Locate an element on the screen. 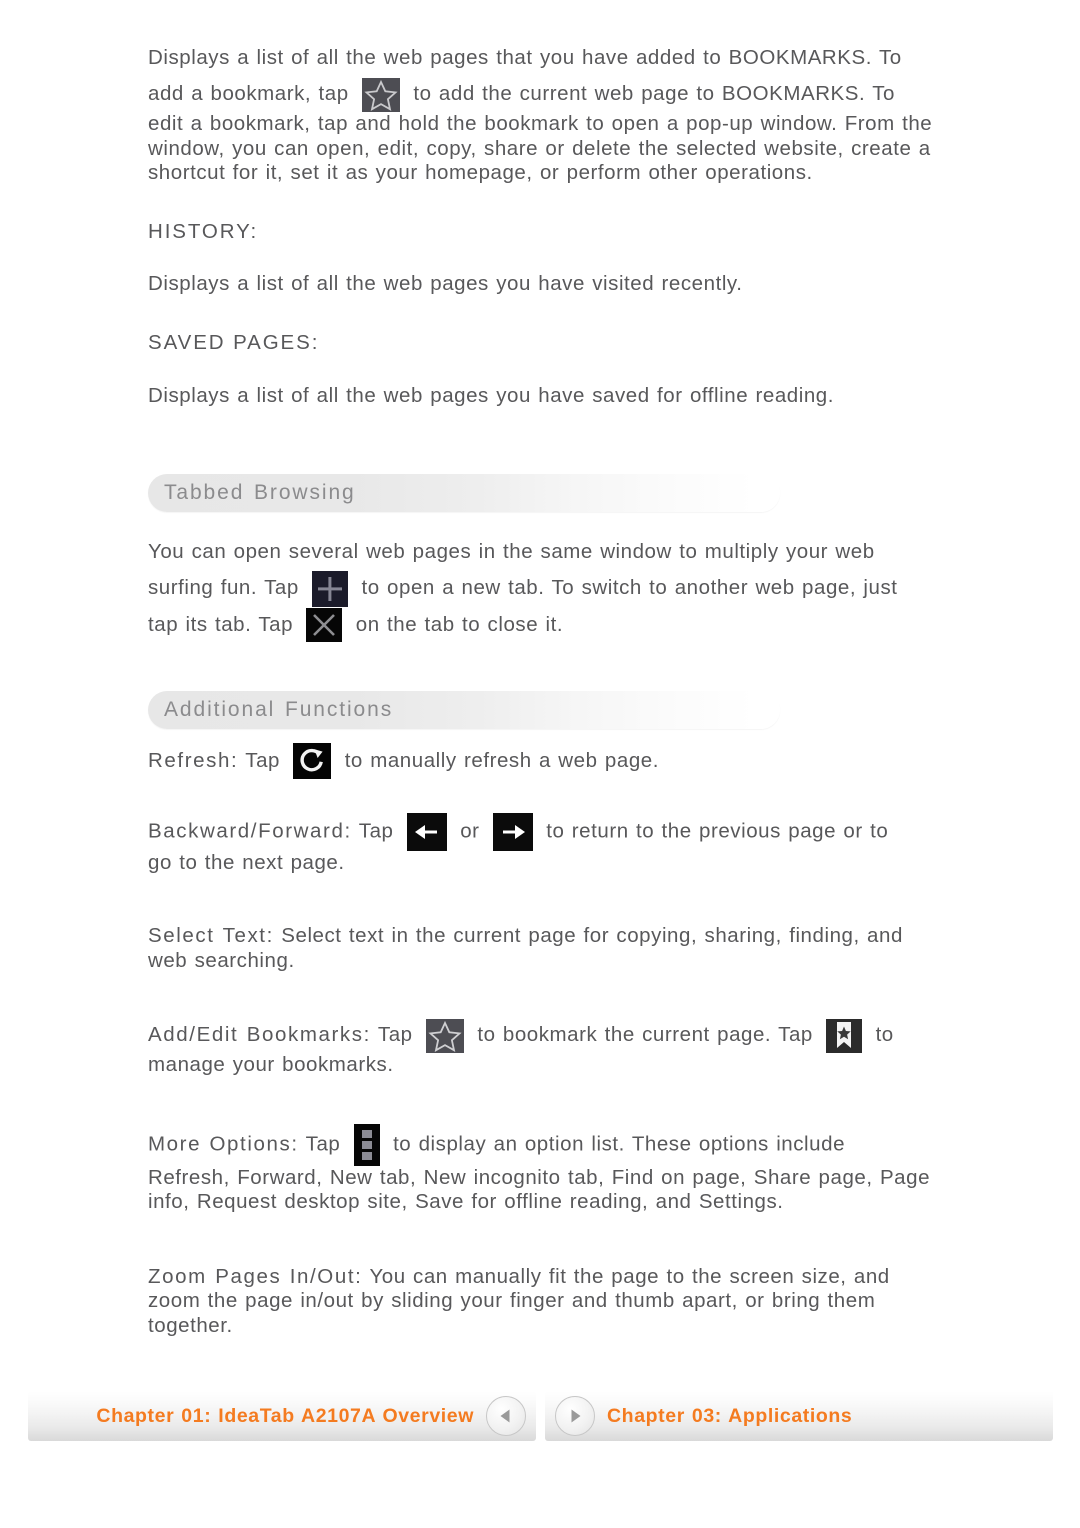 This screenshot has width=1080, height=1528. item-more-options-label: More Options: is located at coordinates (223, 1144).